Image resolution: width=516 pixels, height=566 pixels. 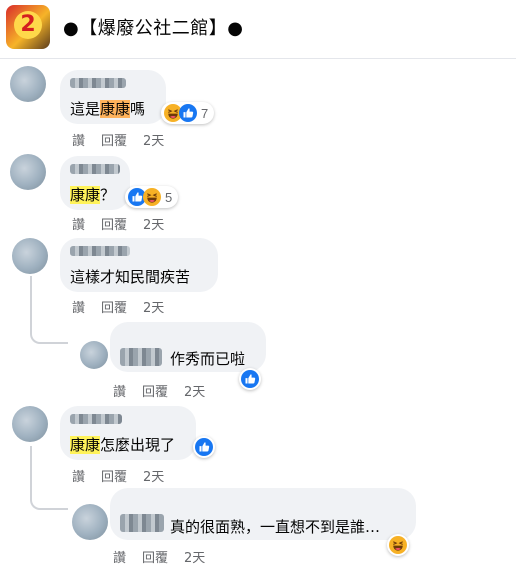 I want to click on comment-text: 這樣才知民間疾苦, so click(x=130, y=277).